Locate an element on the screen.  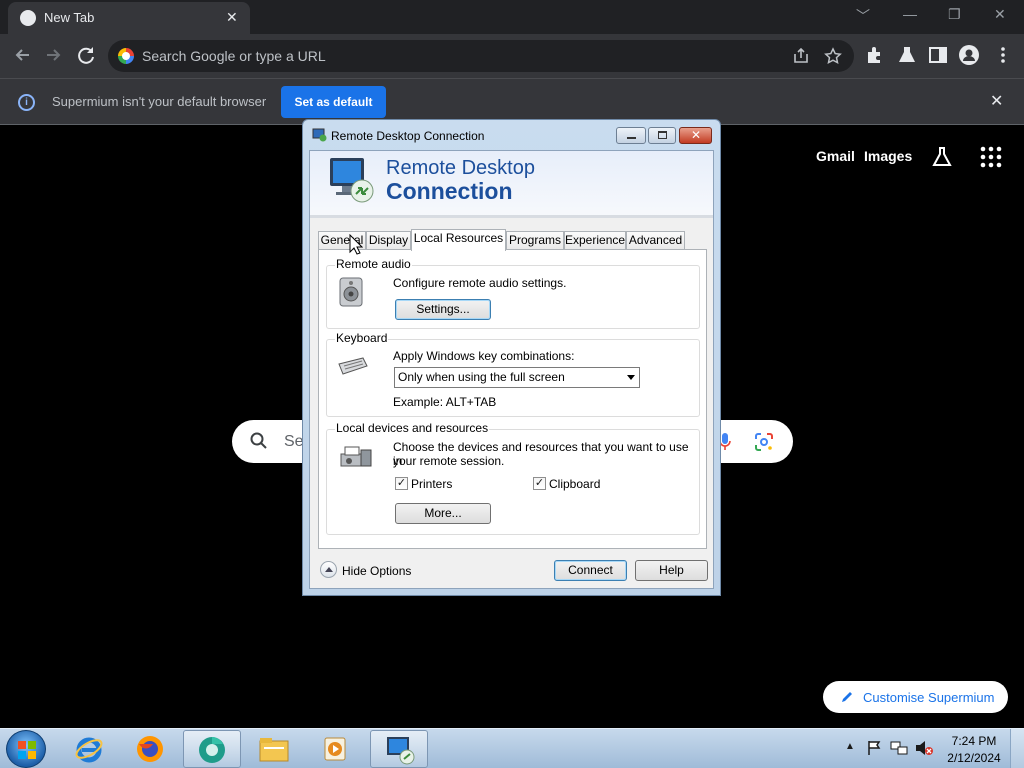
dialog-minimize-button is located at coordinates (631, 135).